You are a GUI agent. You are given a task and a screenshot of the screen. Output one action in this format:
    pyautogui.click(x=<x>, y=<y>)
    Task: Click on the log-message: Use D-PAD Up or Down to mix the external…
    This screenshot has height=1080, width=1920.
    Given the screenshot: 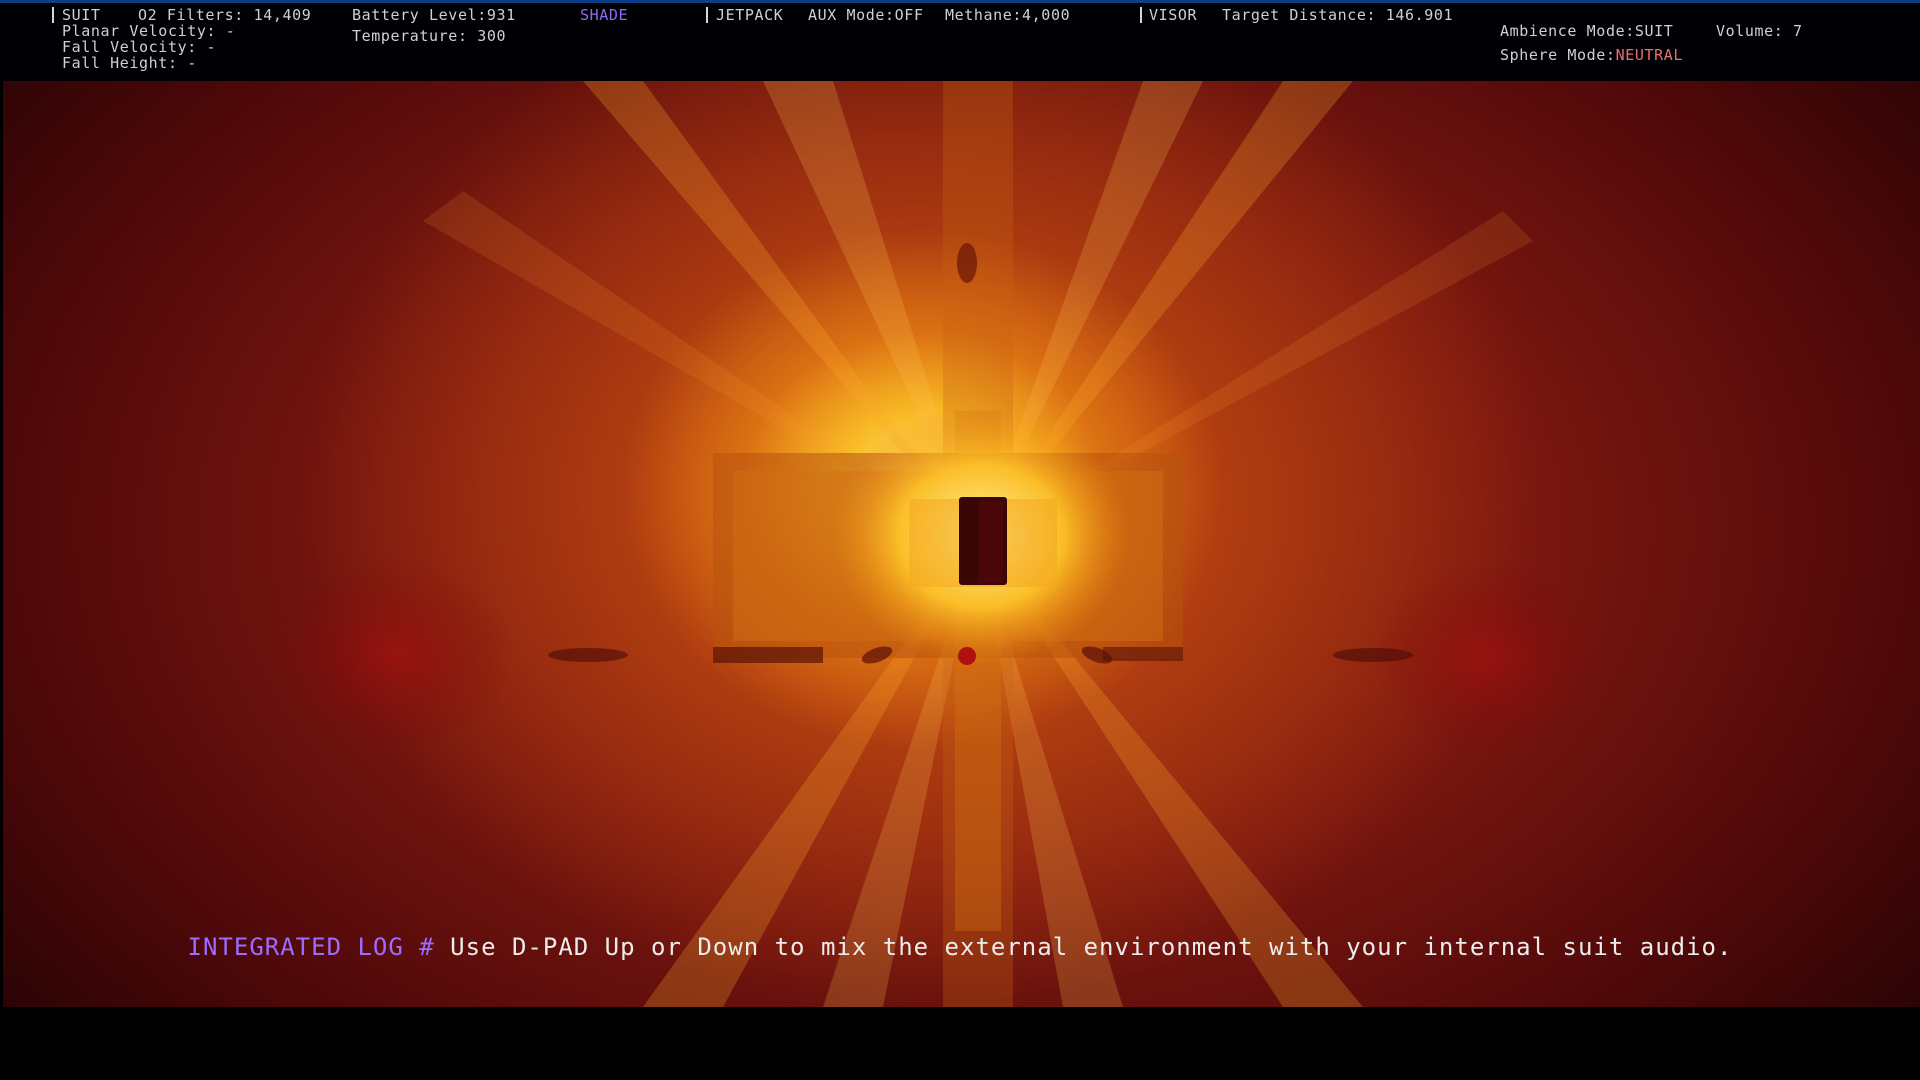 What is the action you would take?
    pyautogui.click(x=1091, y=947)
    